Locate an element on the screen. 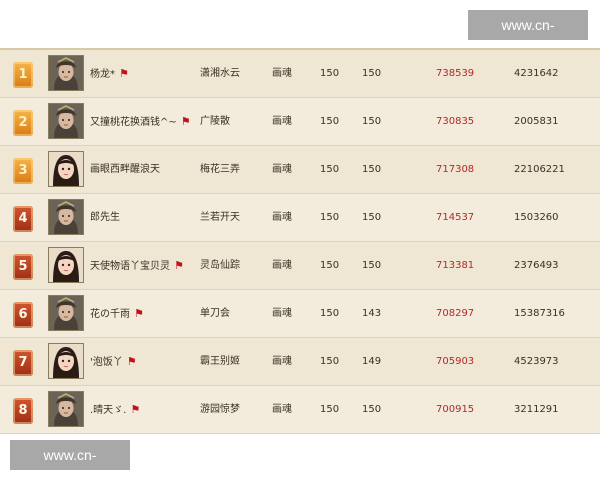  guild-name: 单刀会 is located at coordinates (215, 313).